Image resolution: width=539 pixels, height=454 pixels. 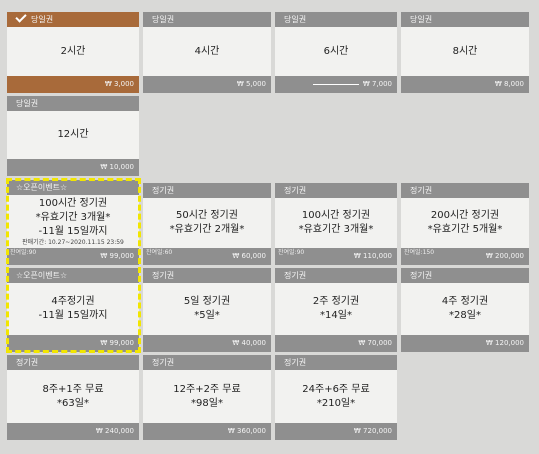 I want to click on card-price: ₩ 40,000, so click(x=207, y=343).